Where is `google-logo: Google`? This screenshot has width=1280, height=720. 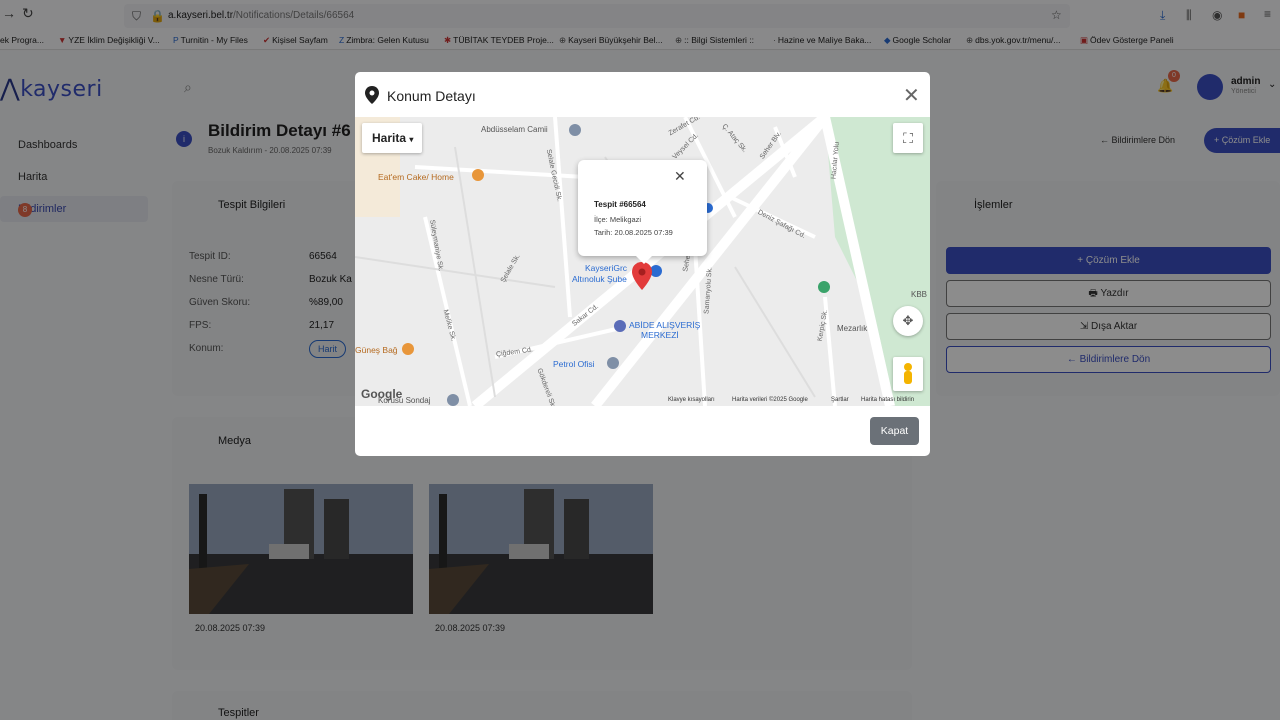
google-logo: Google is located at coordinates (382, 394).